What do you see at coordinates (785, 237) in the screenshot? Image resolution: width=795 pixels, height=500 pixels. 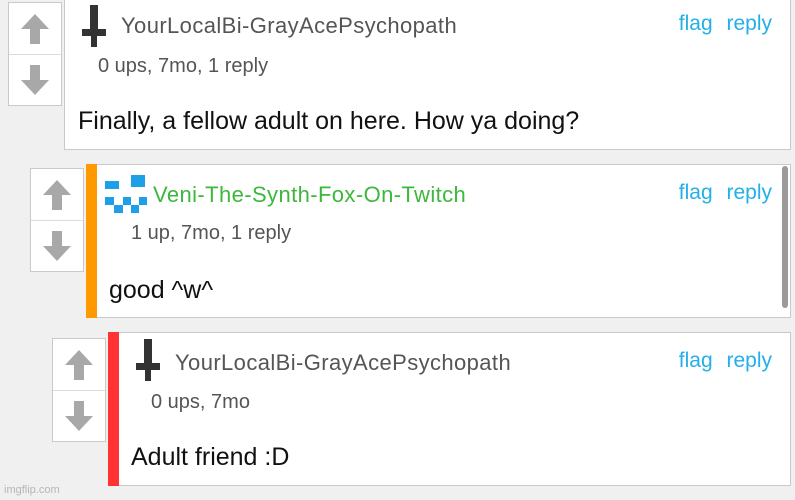 I see `scrollbar` at bounding box center [785, 237].